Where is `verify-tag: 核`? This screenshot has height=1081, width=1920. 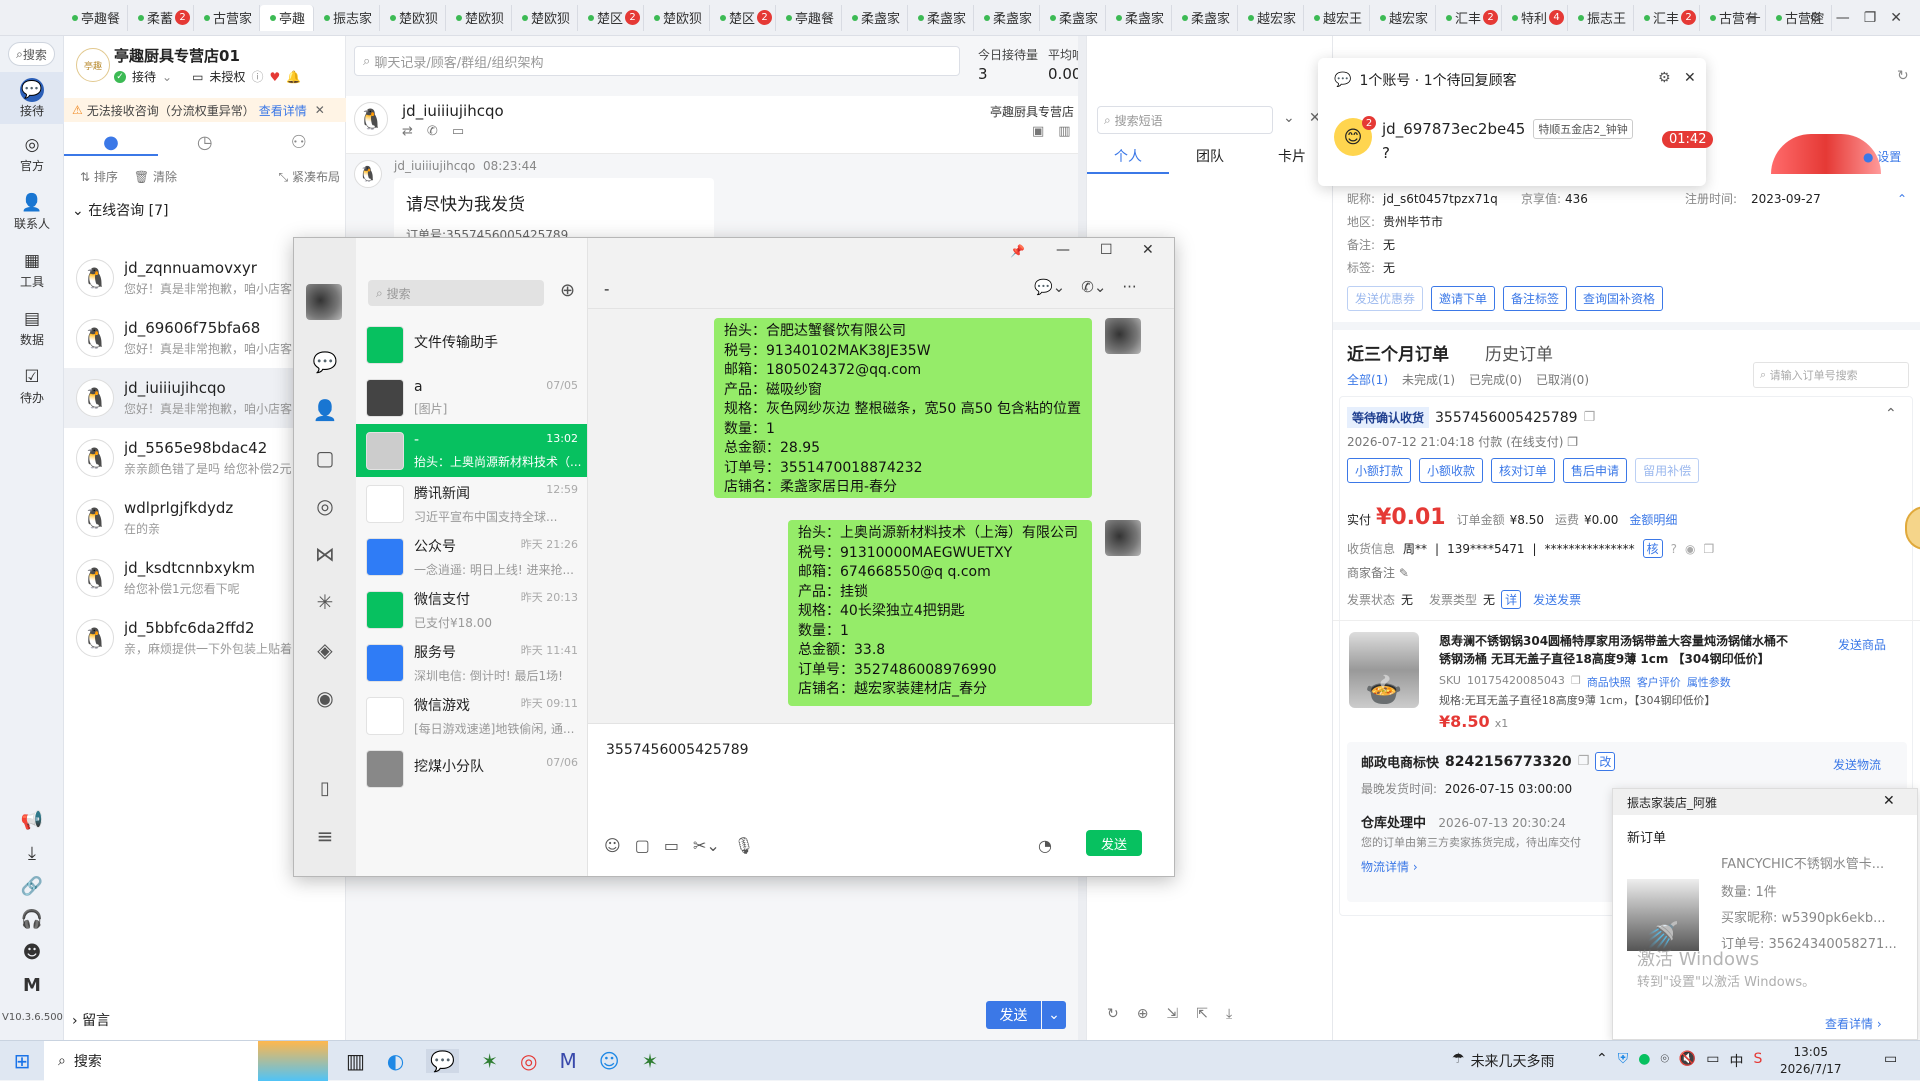
verify-tag: 核 is located at coordinates (1652, 548).